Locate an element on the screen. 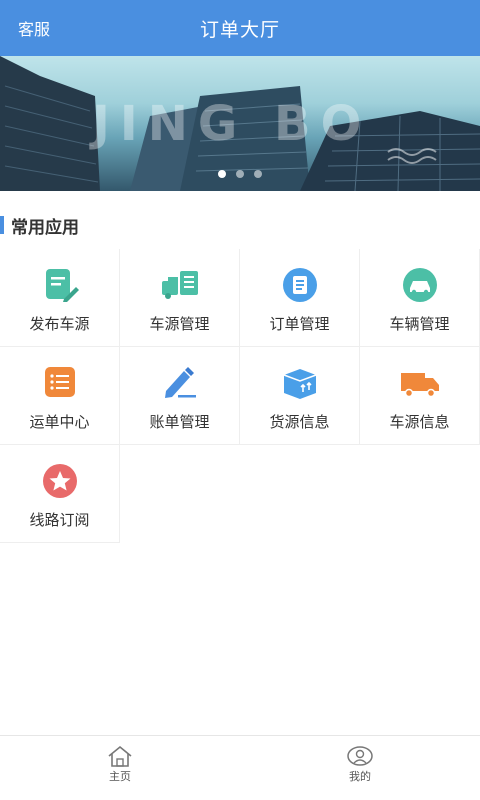  truck-list-icon is located at coordinates (180, 285).